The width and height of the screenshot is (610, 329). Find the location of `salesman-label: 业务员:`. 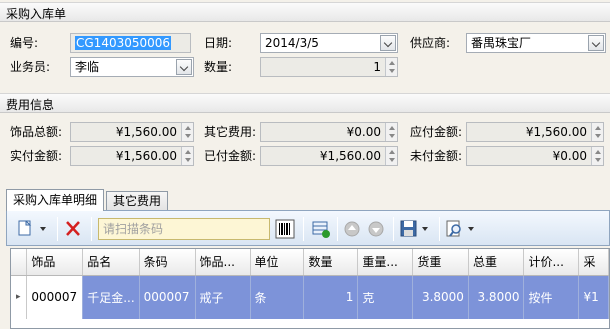

salesman-label: 业务员: is located at coordinates (30, 67).